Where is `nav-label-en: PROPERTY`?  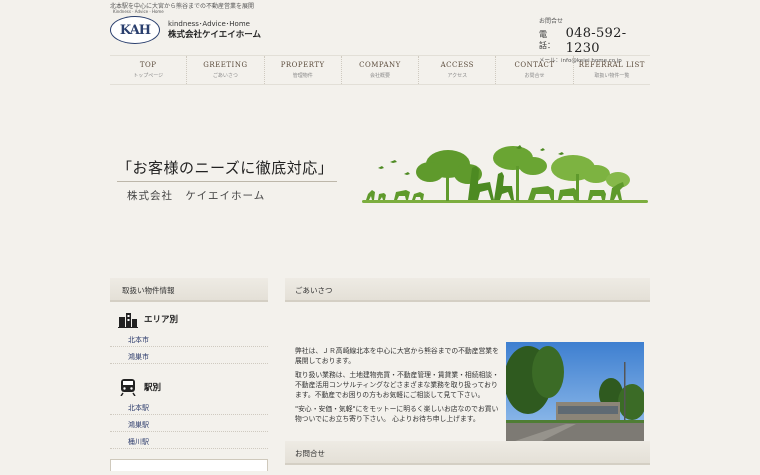
nav-label-en: PROPERTY is located at coordinates (302, 65).